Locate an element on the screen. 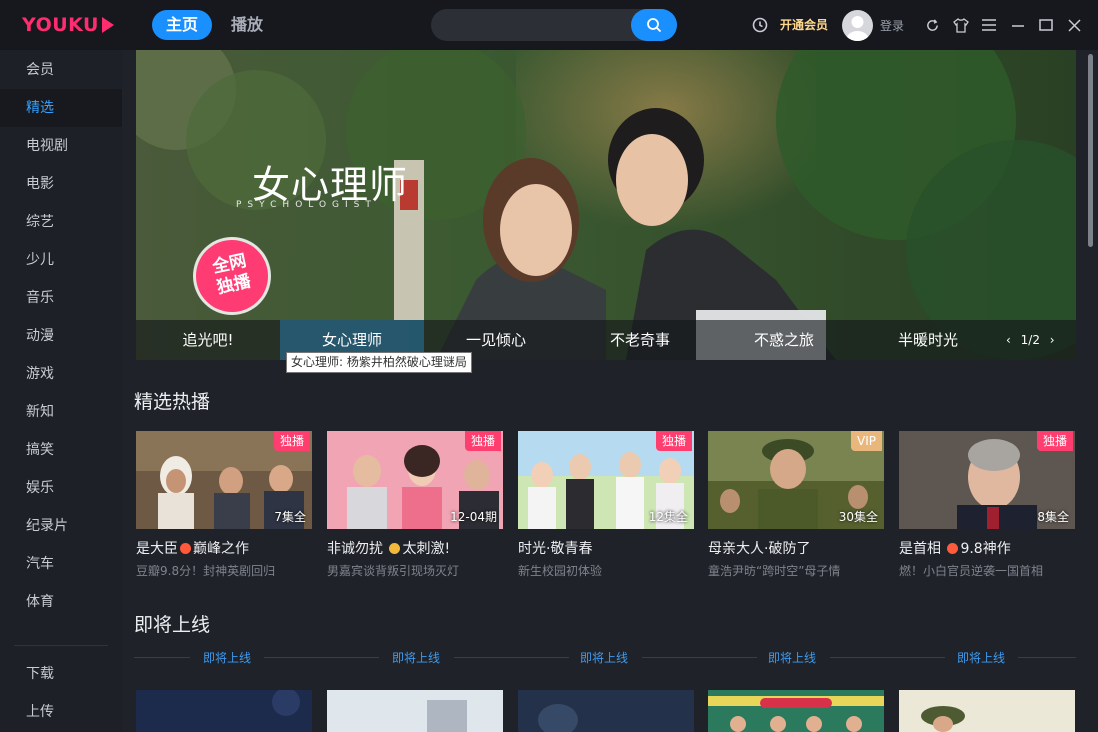 The image size is (1098, 732). sidebar-item-comedy: 搞笑 is located at coordinates (61, 450).